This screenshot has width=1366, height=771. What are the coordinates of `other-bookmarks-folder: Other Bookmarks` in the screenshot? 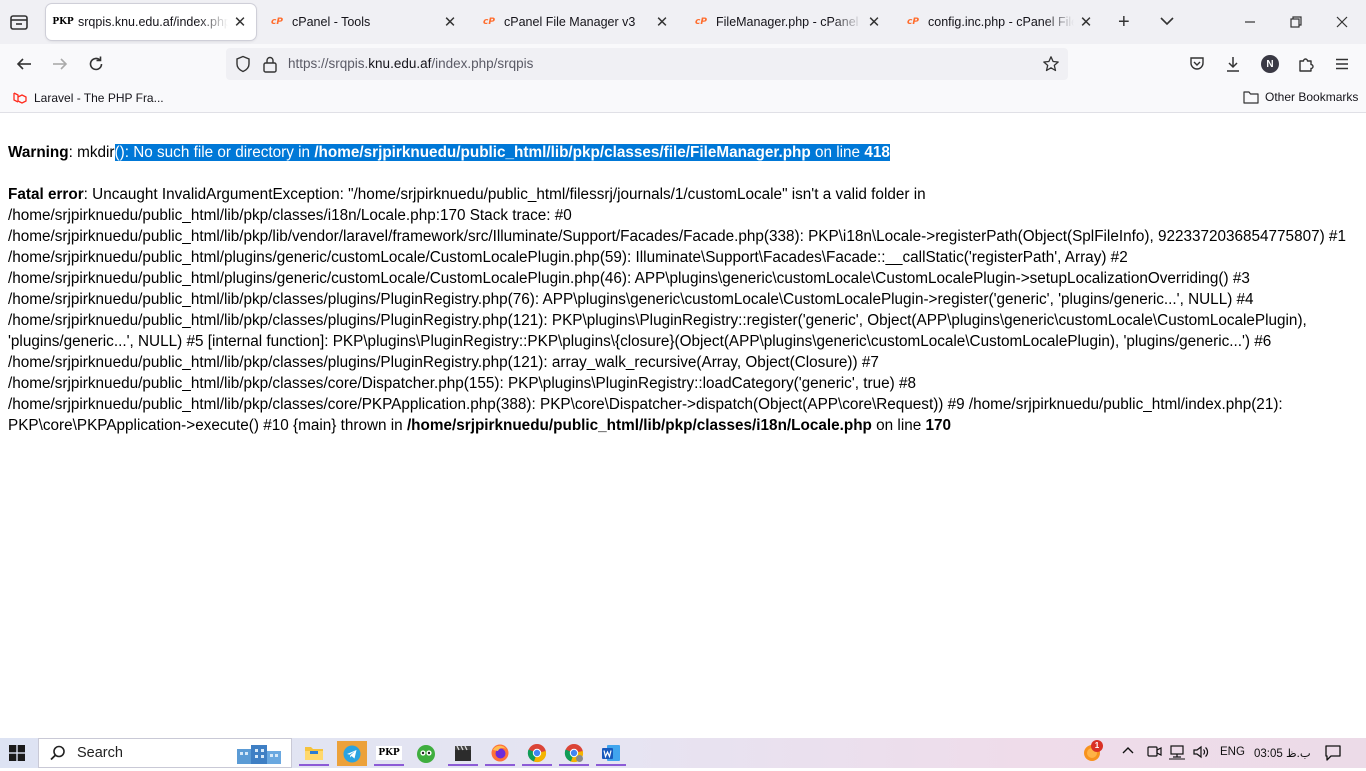 It's located at (1300, 97).